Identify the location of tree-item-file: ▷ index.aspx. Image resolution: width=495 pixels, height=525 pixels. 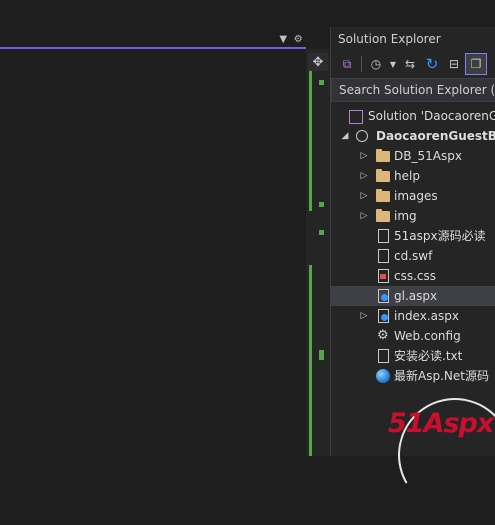
(413, 316).